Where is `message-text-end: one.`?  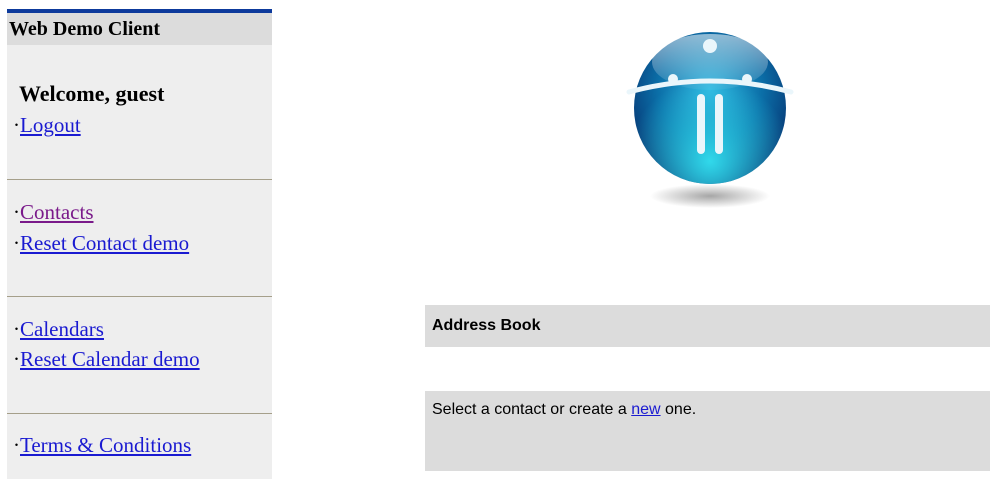 message-text-end: one. is located at coordinates (678, 409).